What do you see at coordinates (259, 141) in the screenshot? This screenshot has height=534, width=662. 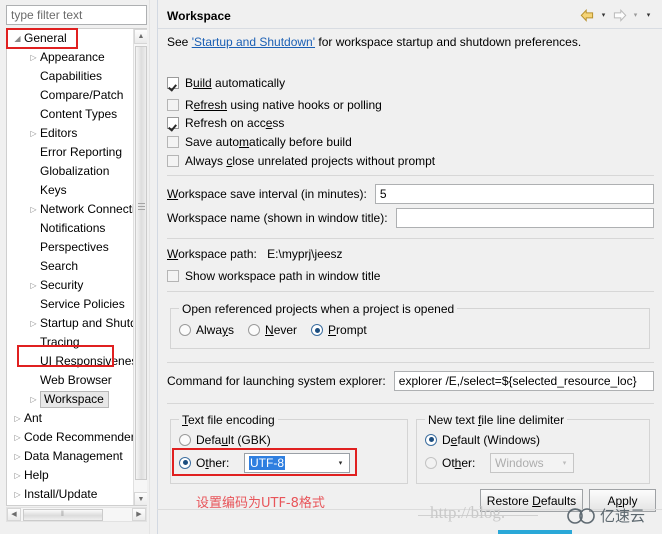 I see `checkbox-row-save-automatically-before-build: Save automatically before build` at bounding box center [259, 141].